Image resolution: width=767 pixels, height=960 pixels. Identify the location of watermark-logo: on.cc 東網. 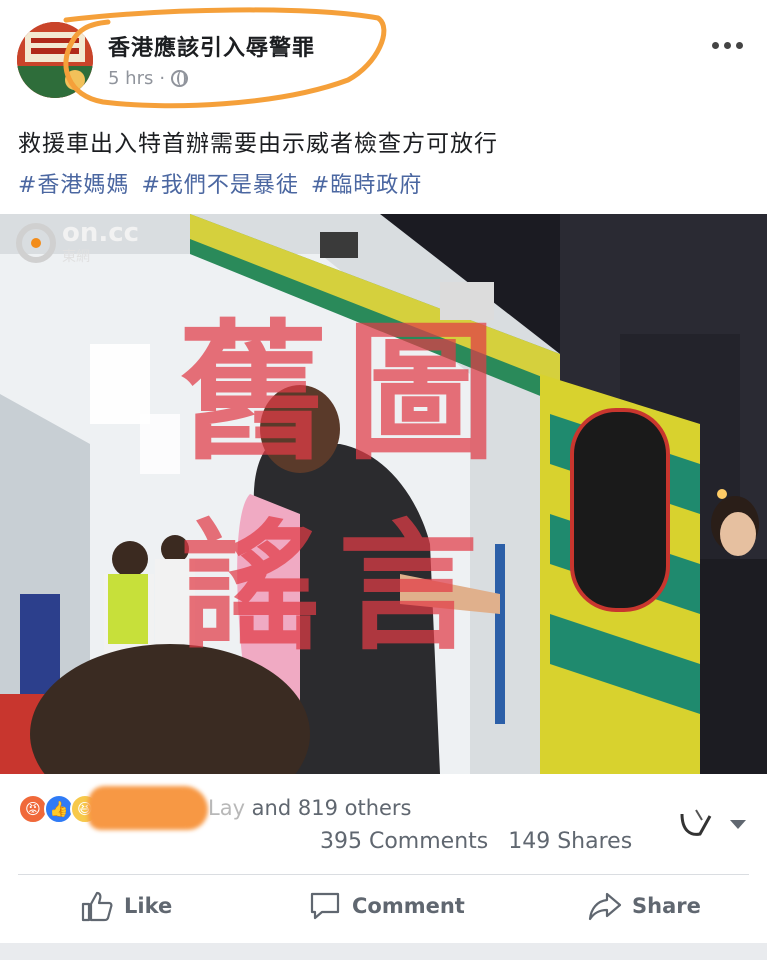
(77, 243).